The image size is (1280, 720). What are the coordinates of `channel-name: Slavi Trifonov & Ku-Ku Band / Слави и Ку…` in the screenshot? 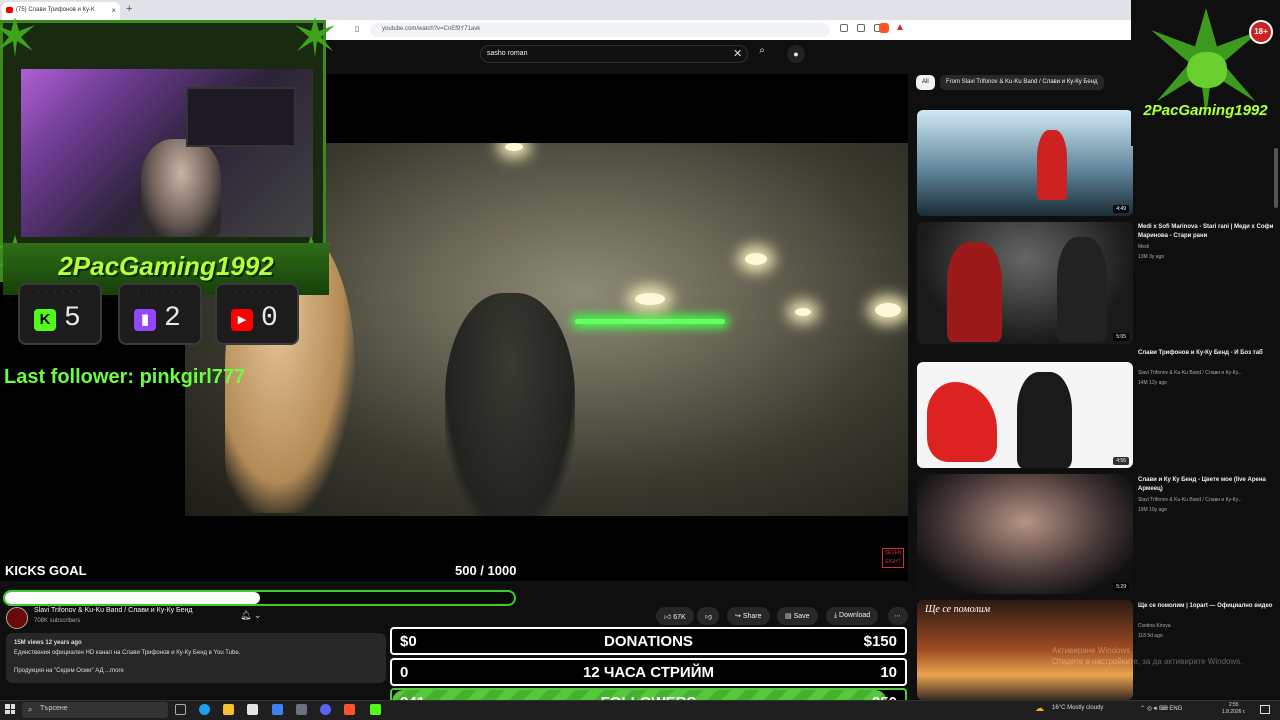 It's located at (113, 610).